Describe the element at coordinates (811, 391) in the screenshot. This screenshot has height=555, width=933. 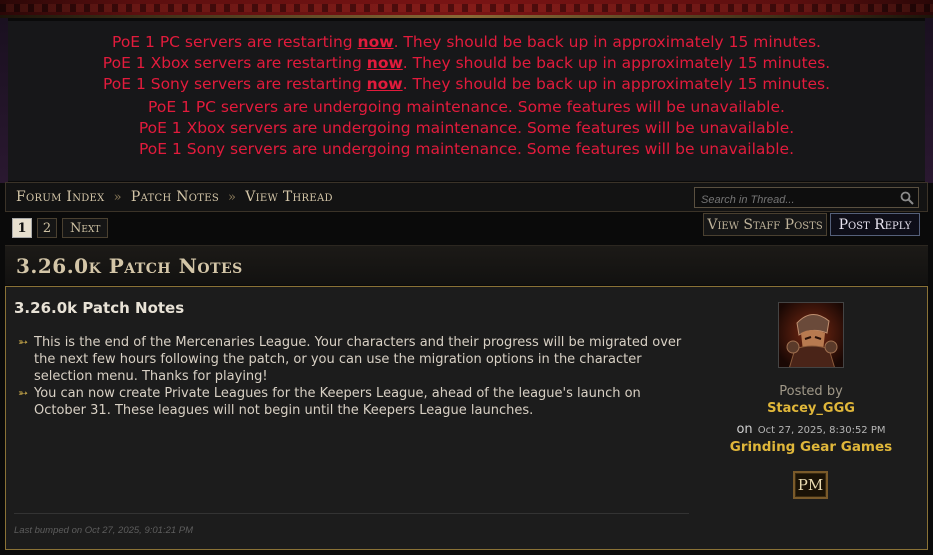
I see `posted-by-label: Posted by` at that location.